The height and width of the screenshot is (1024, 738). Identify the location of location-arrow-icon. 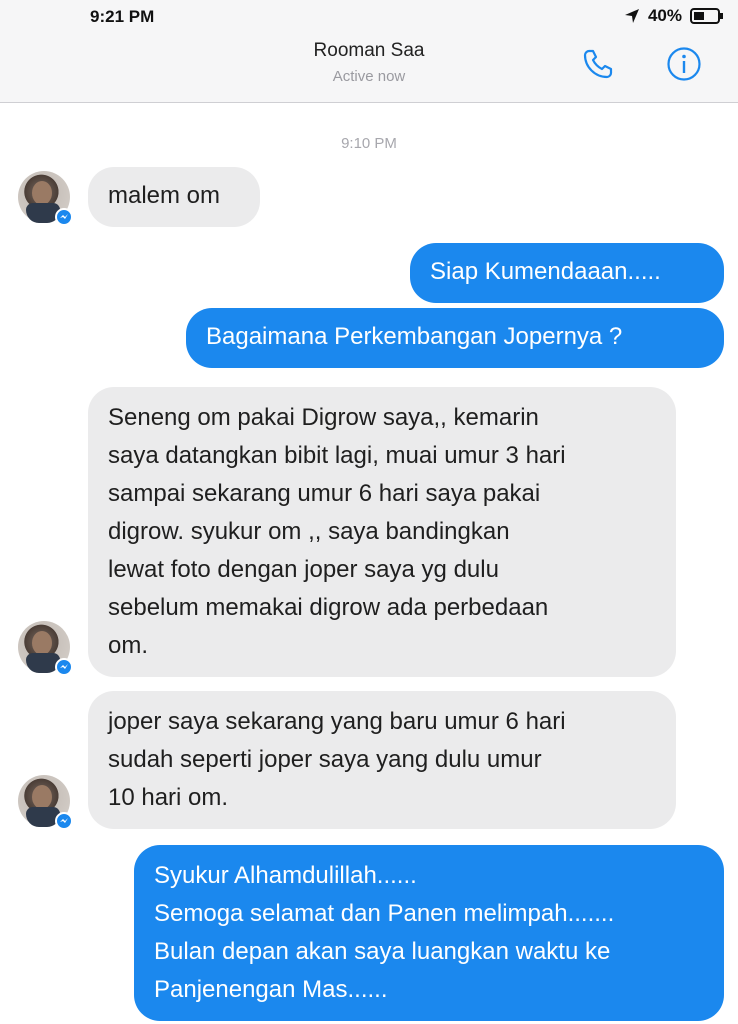
(632, 16).